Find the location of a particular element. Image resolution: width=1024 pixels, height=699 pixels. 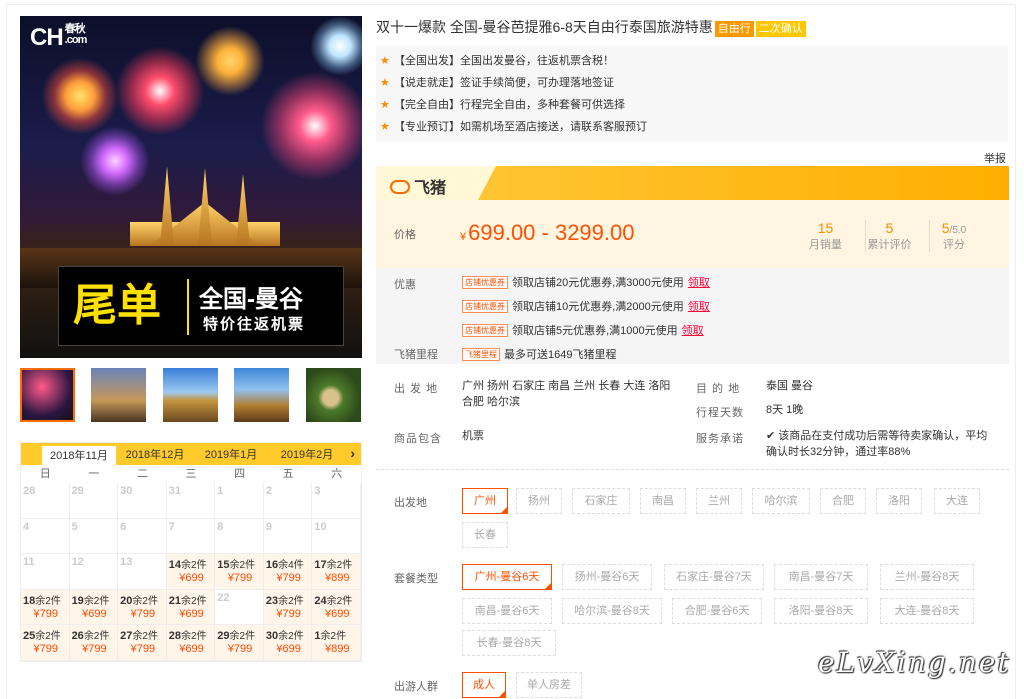

package-option: 广州-曼谷6天 is located at coordinates (507, 577).